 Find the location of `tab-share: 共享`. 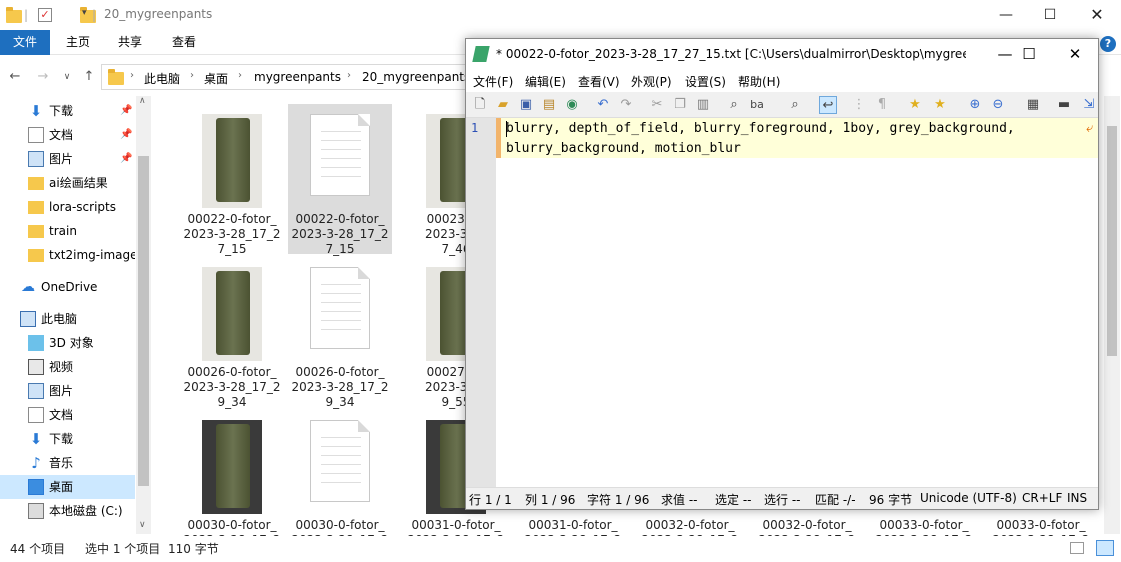

tab-share: 共享 is located at coordinates (130, 42).